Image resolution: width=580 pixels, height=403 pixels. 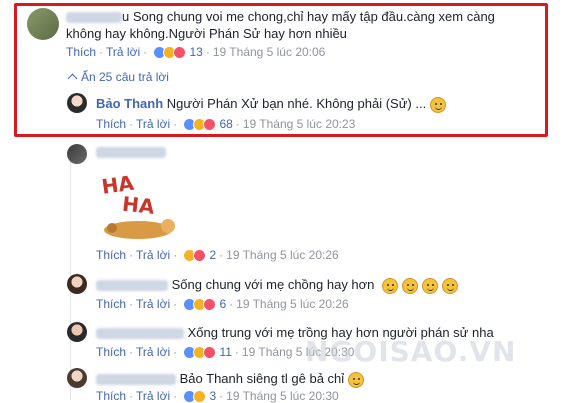 I want to click on reply-body: Sống chung với mẹ chồng hay hơn, so click(x=277, y=285).